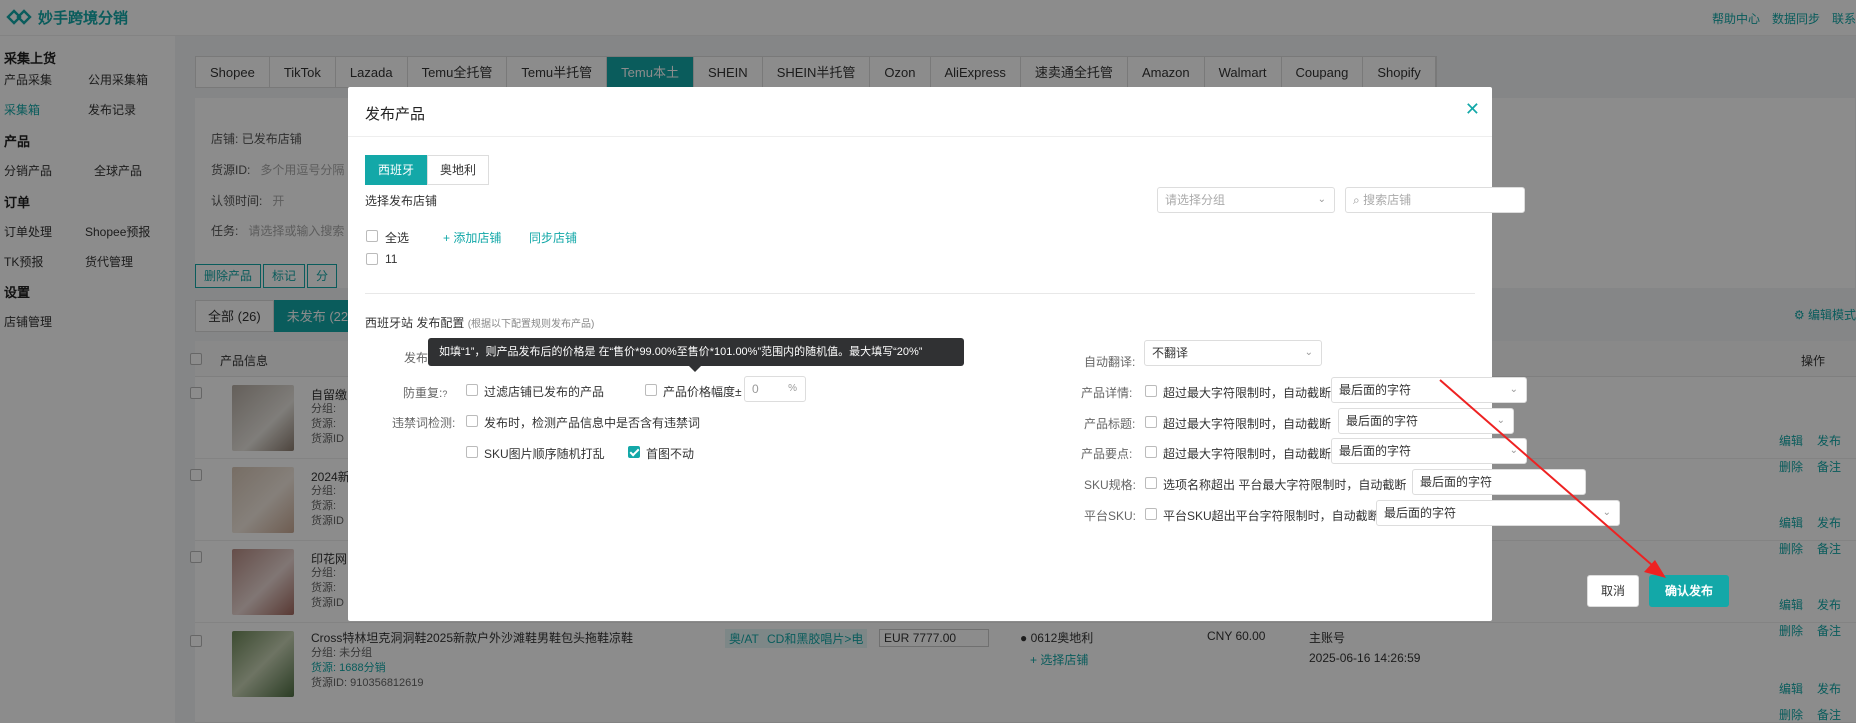 This screenshot has height=723, width=1856. Describe the element at coordinates (401, 201) in the screenshot. I see `select-shop-label: 选择发布店铺` at that location.